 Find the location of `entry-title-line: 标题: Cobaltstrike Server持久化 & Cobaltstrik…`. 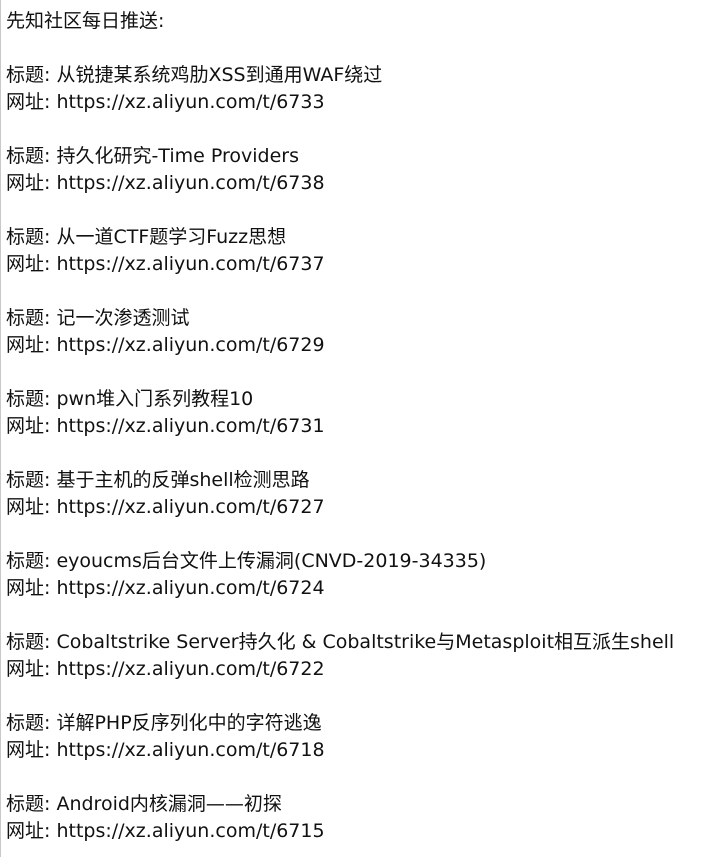

entry-title-line: 标题: Cobaltstrike Server持久化 & Cobaltstrik… is located at coordinates (365, 642).